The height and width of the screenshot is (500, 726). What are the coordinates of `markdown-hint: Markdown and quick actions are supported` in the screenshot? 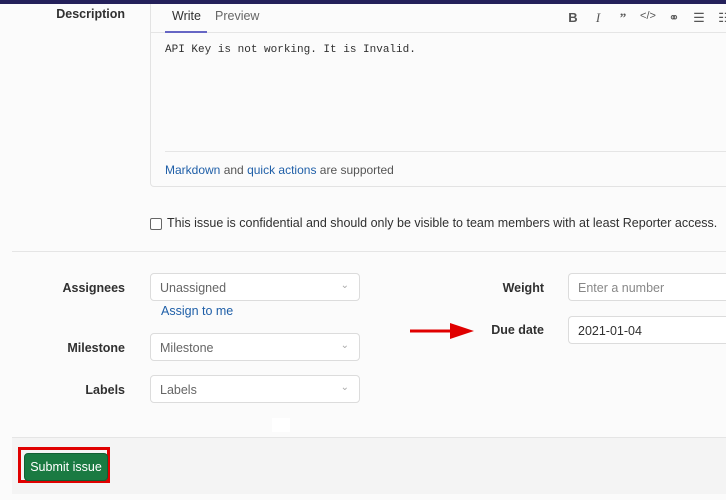 It's located at (279, 170).